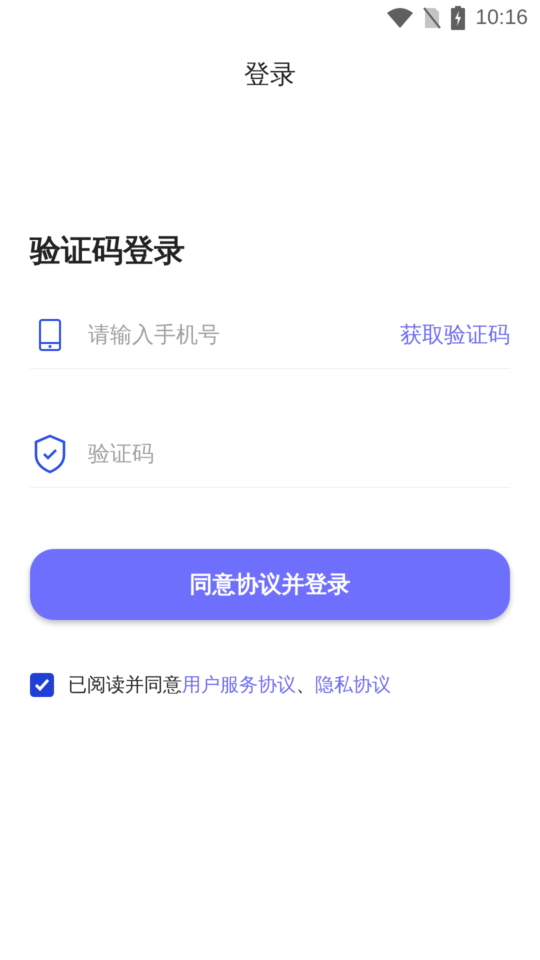 Image resolution: width=540 pixels, height=960 pixels. What do you see at coordinates (270, 75) in the screenshot?
I see `page-title: 登录` at bounding box center [270, 75].